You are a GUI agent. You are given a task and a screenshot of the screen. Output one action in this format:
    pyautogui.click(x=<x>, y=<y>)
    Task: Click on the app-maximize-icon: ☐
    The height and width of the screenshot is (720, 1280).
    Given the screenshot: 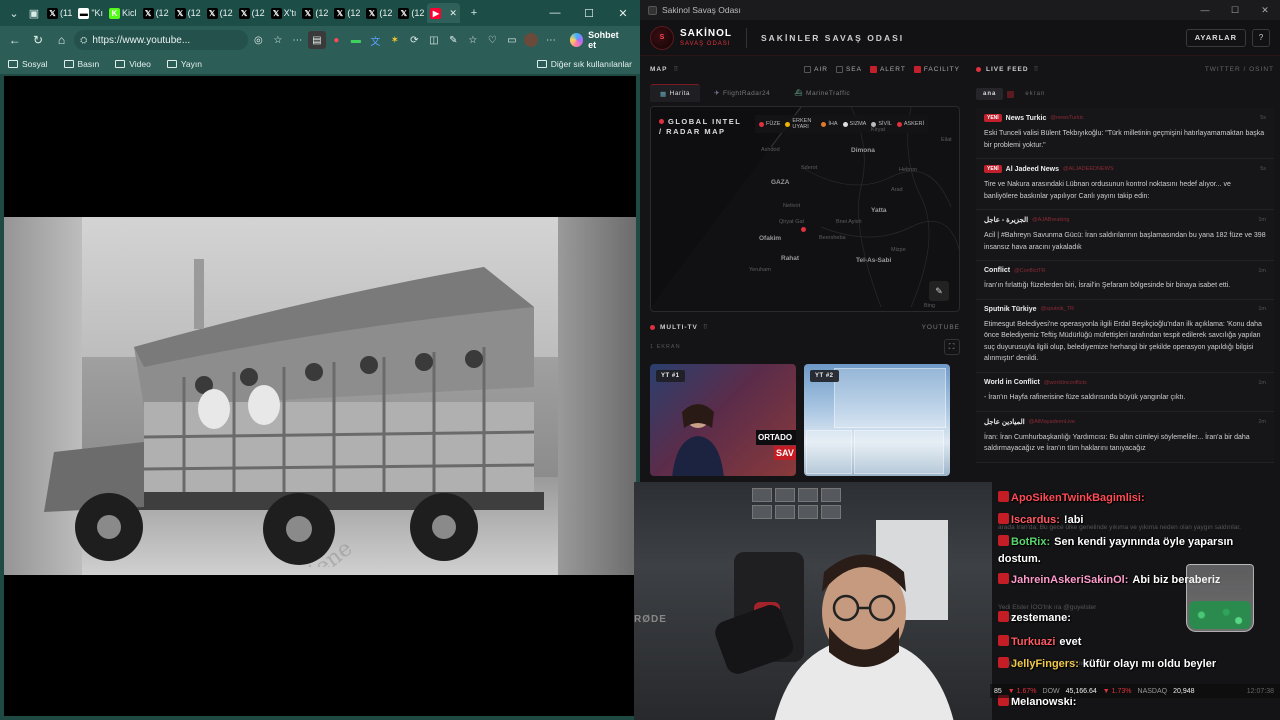 What is the action you would take?
    pyautogui.click(x=1235, y=10)
    